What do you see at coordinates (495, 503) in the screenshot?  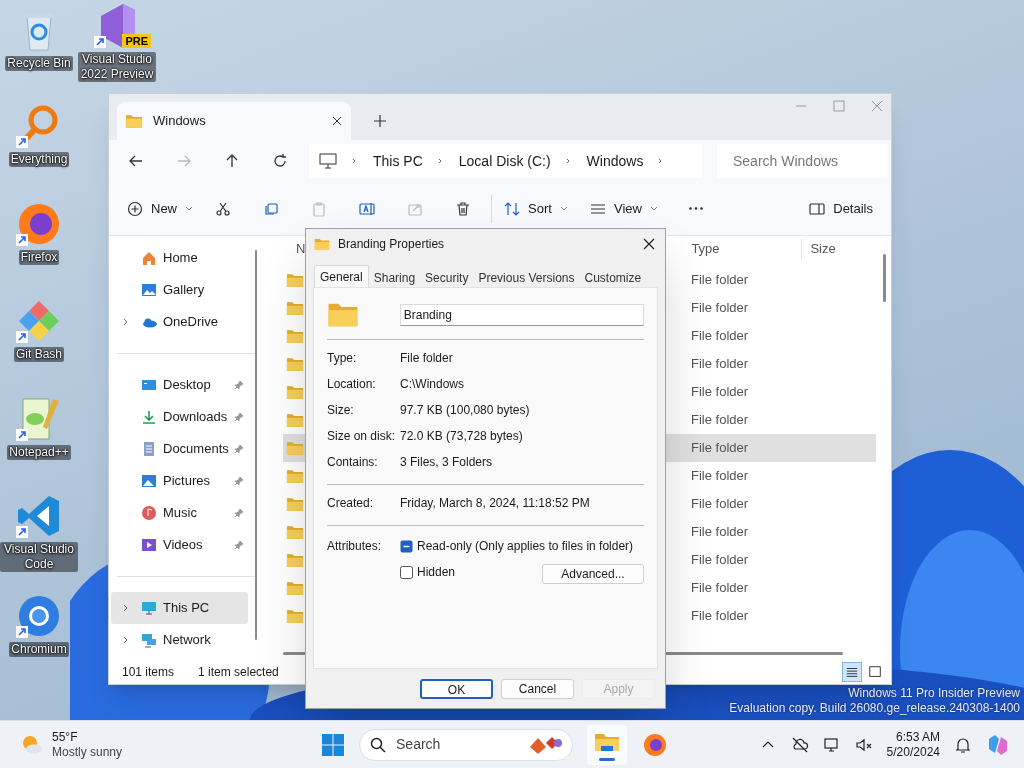 I see `property-value: Friday, March 8, 2024, 11:18:52 PM` at bounding box center [495, 503].